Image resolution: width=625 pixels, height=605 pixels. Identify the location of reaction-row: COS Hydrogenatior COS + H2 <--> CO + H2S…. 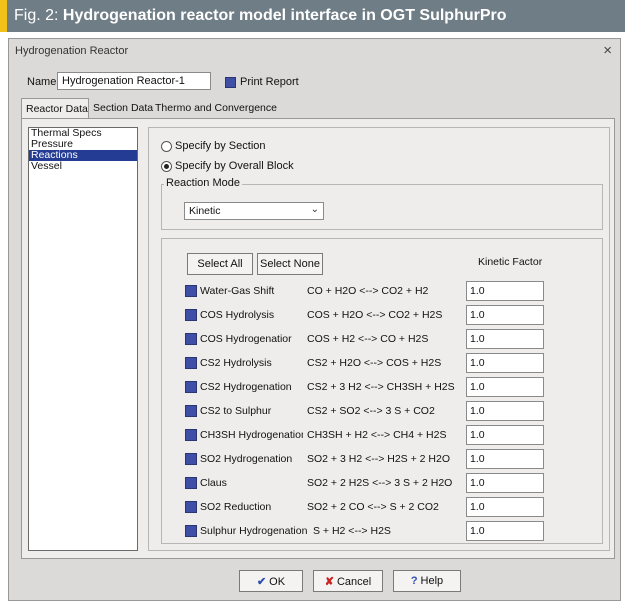
(390, 339).